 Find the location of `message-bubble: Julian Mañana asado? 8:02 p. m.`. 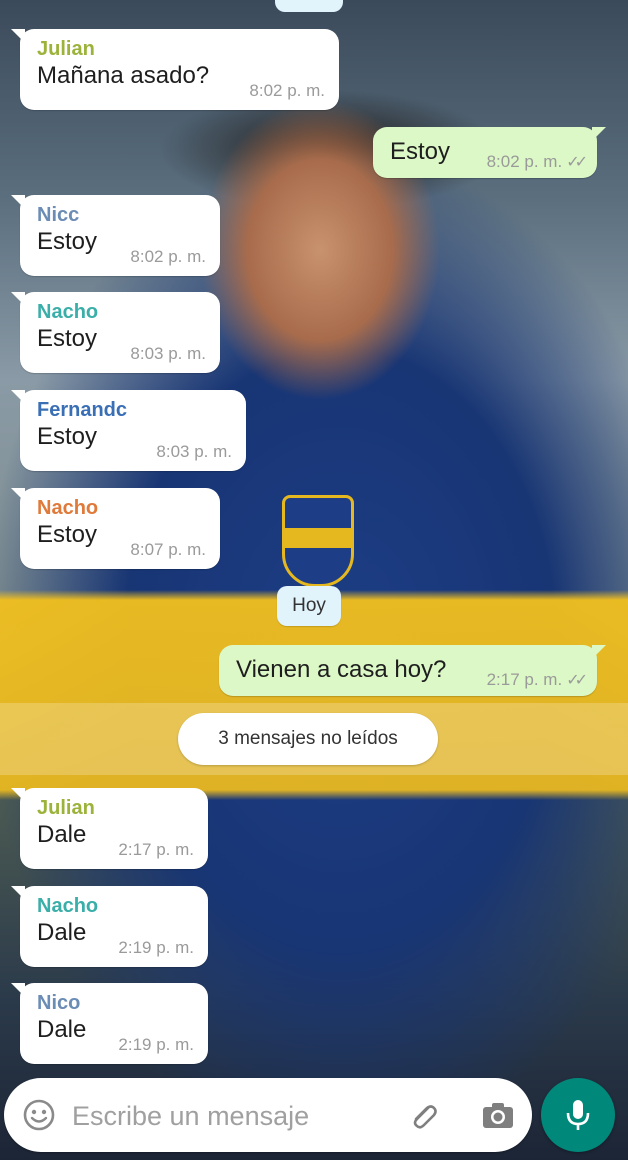

message-bubble: Julian Mañana asado? 8:02 p. m. is located at coordinates (175, 69).